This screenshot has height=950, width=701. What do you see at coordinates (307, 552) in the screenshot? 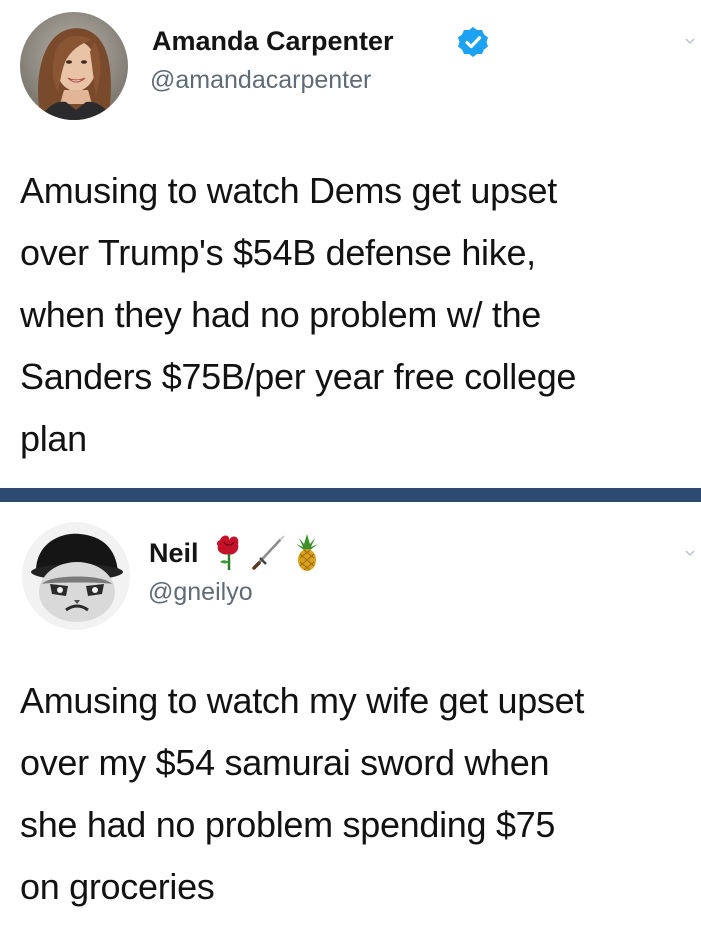
I see `pineapple-icon` at bounding box center [307, 552].